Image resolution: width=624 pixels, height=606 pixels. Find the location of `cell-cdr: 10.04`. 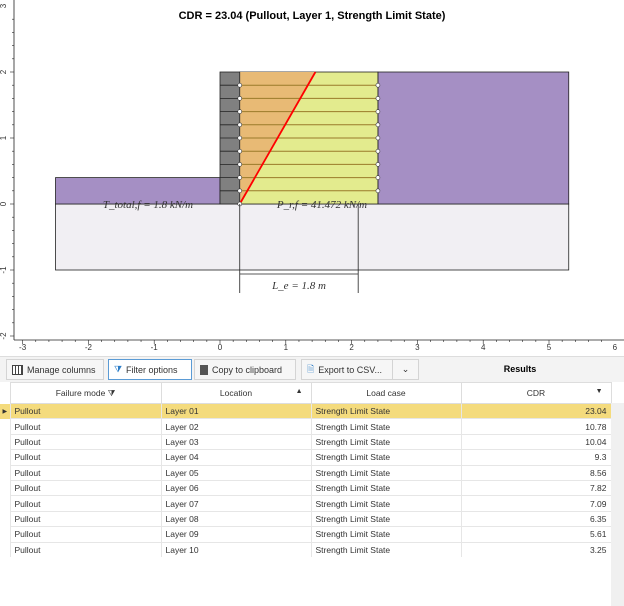

cell-cdr: 10.04 is located at coordinates (536, 442).